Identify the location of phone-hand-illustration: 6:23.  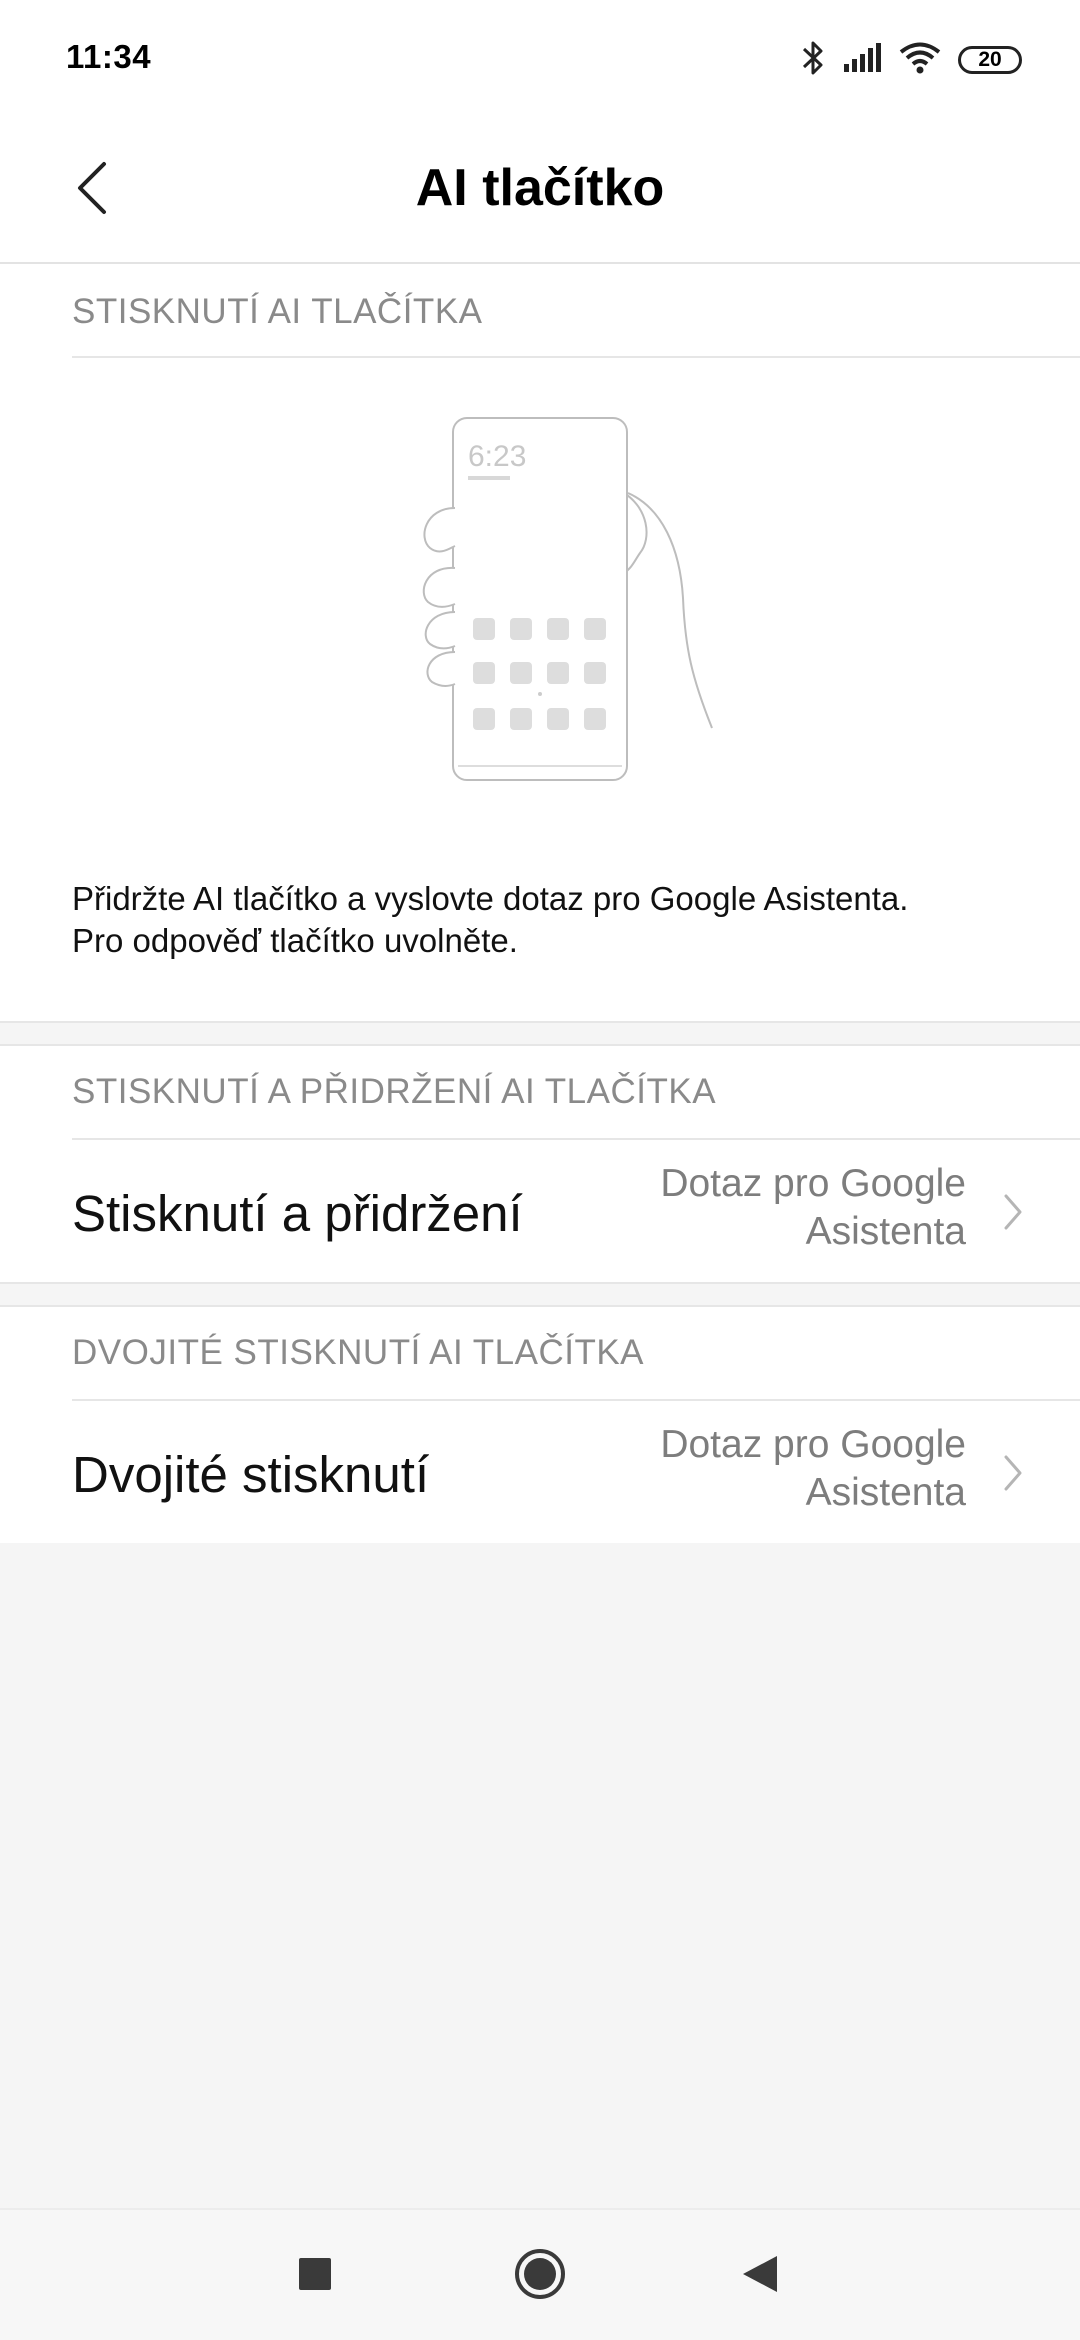
(565, 598).